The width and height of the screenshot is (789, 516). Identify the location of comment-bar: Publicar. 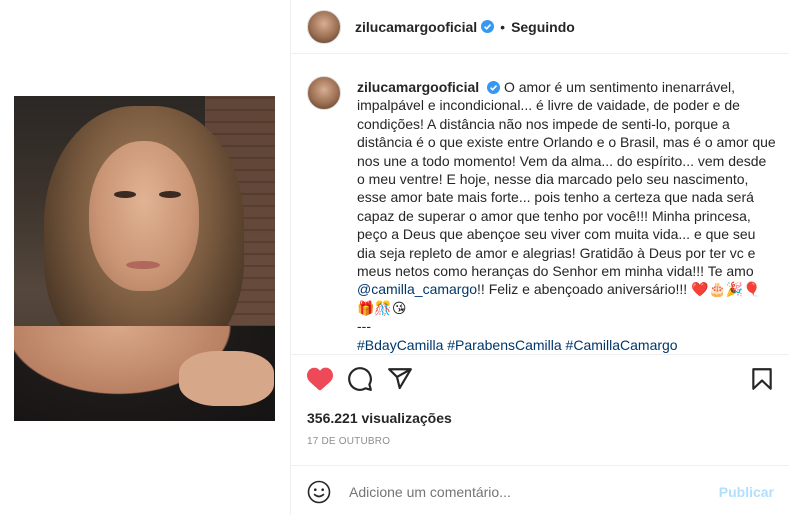
(540, 490).